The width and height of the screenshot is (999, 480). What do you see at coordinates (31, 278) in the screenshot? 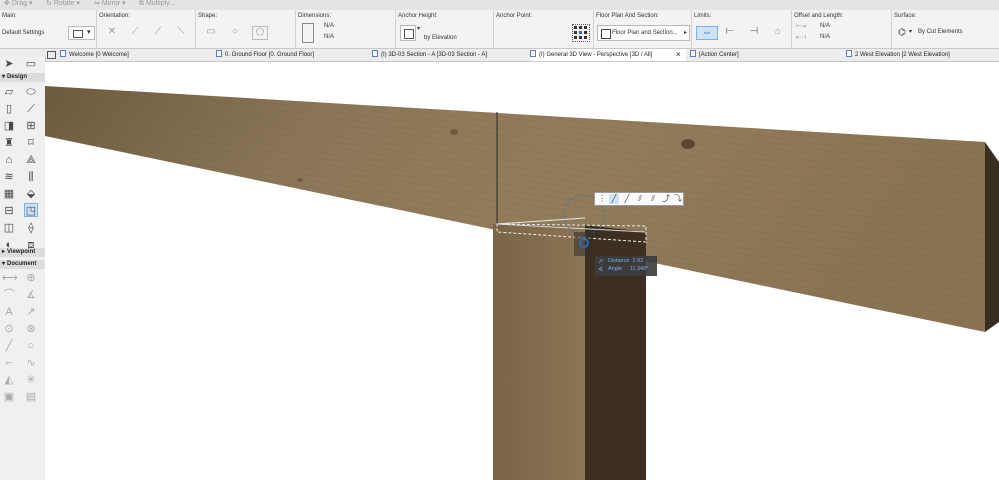
I see `level-dimension-tool-icon: ⊕` at bounding box center [31, 278].